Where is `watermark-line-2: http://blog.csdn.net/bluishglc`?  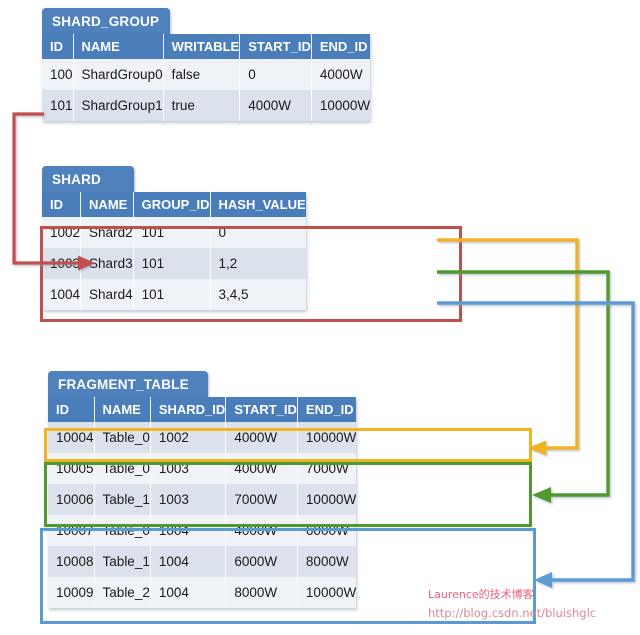 watermark-line-2: http://blog.csdn.net/bluishglc is located at coordinates (512, 613).